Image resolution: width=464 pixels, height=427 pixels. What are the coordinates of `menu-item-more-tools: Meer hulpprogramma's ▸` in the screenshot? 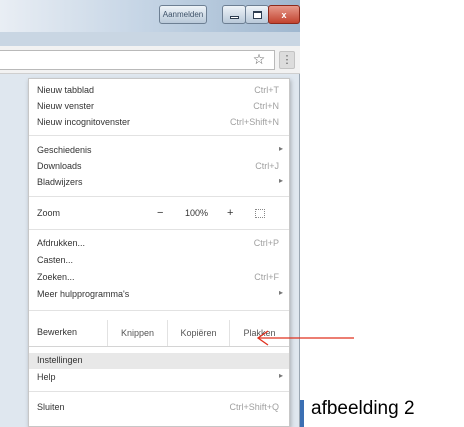 It's located at (159, 295).